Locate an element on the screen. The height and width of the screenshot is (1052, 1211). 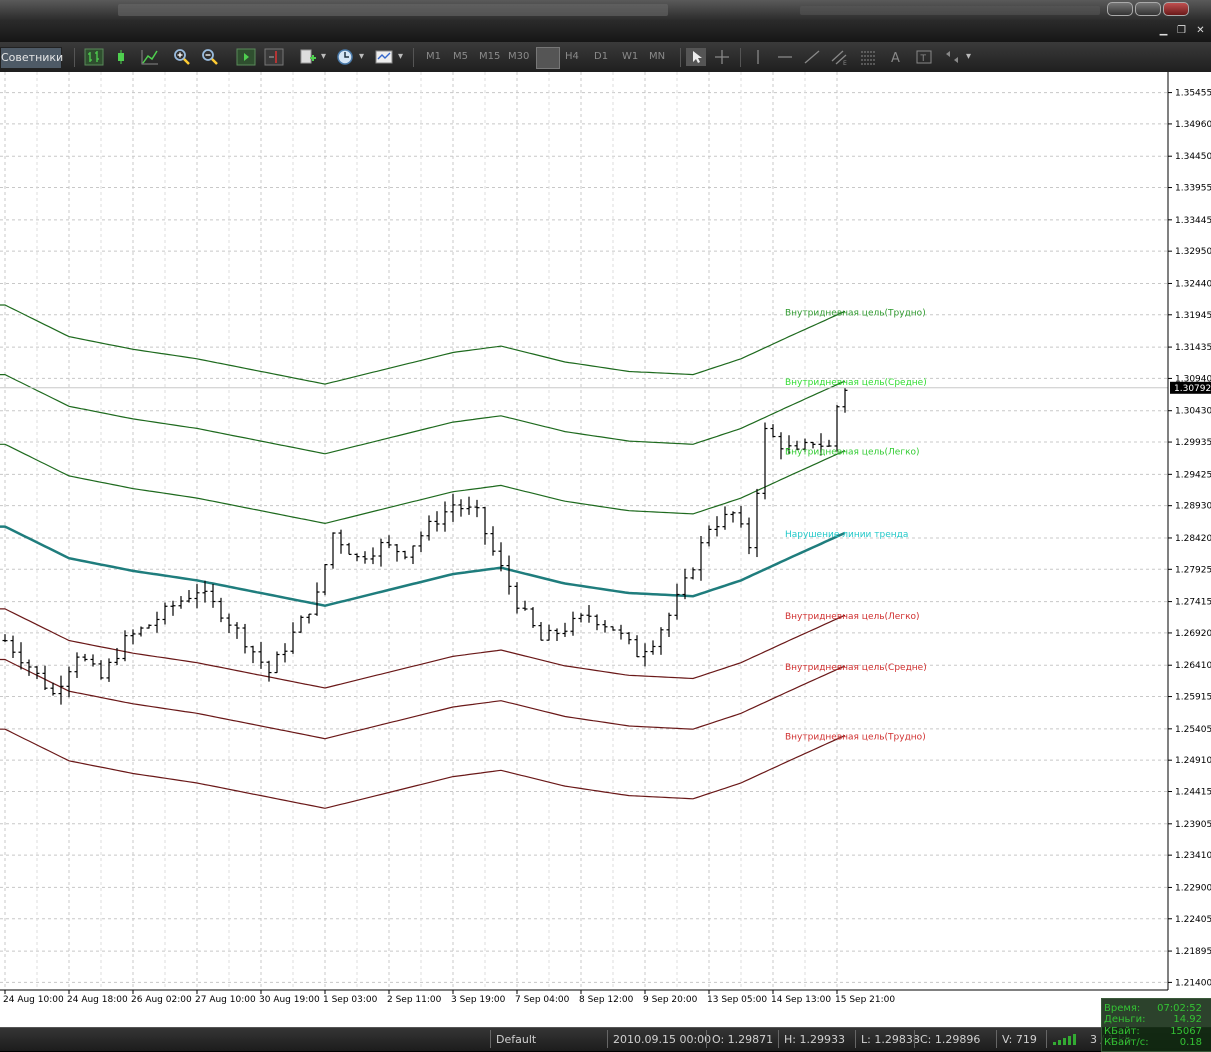
status-datetime: 2010.09.15 00:00 is located at coordinates (662, 1039).